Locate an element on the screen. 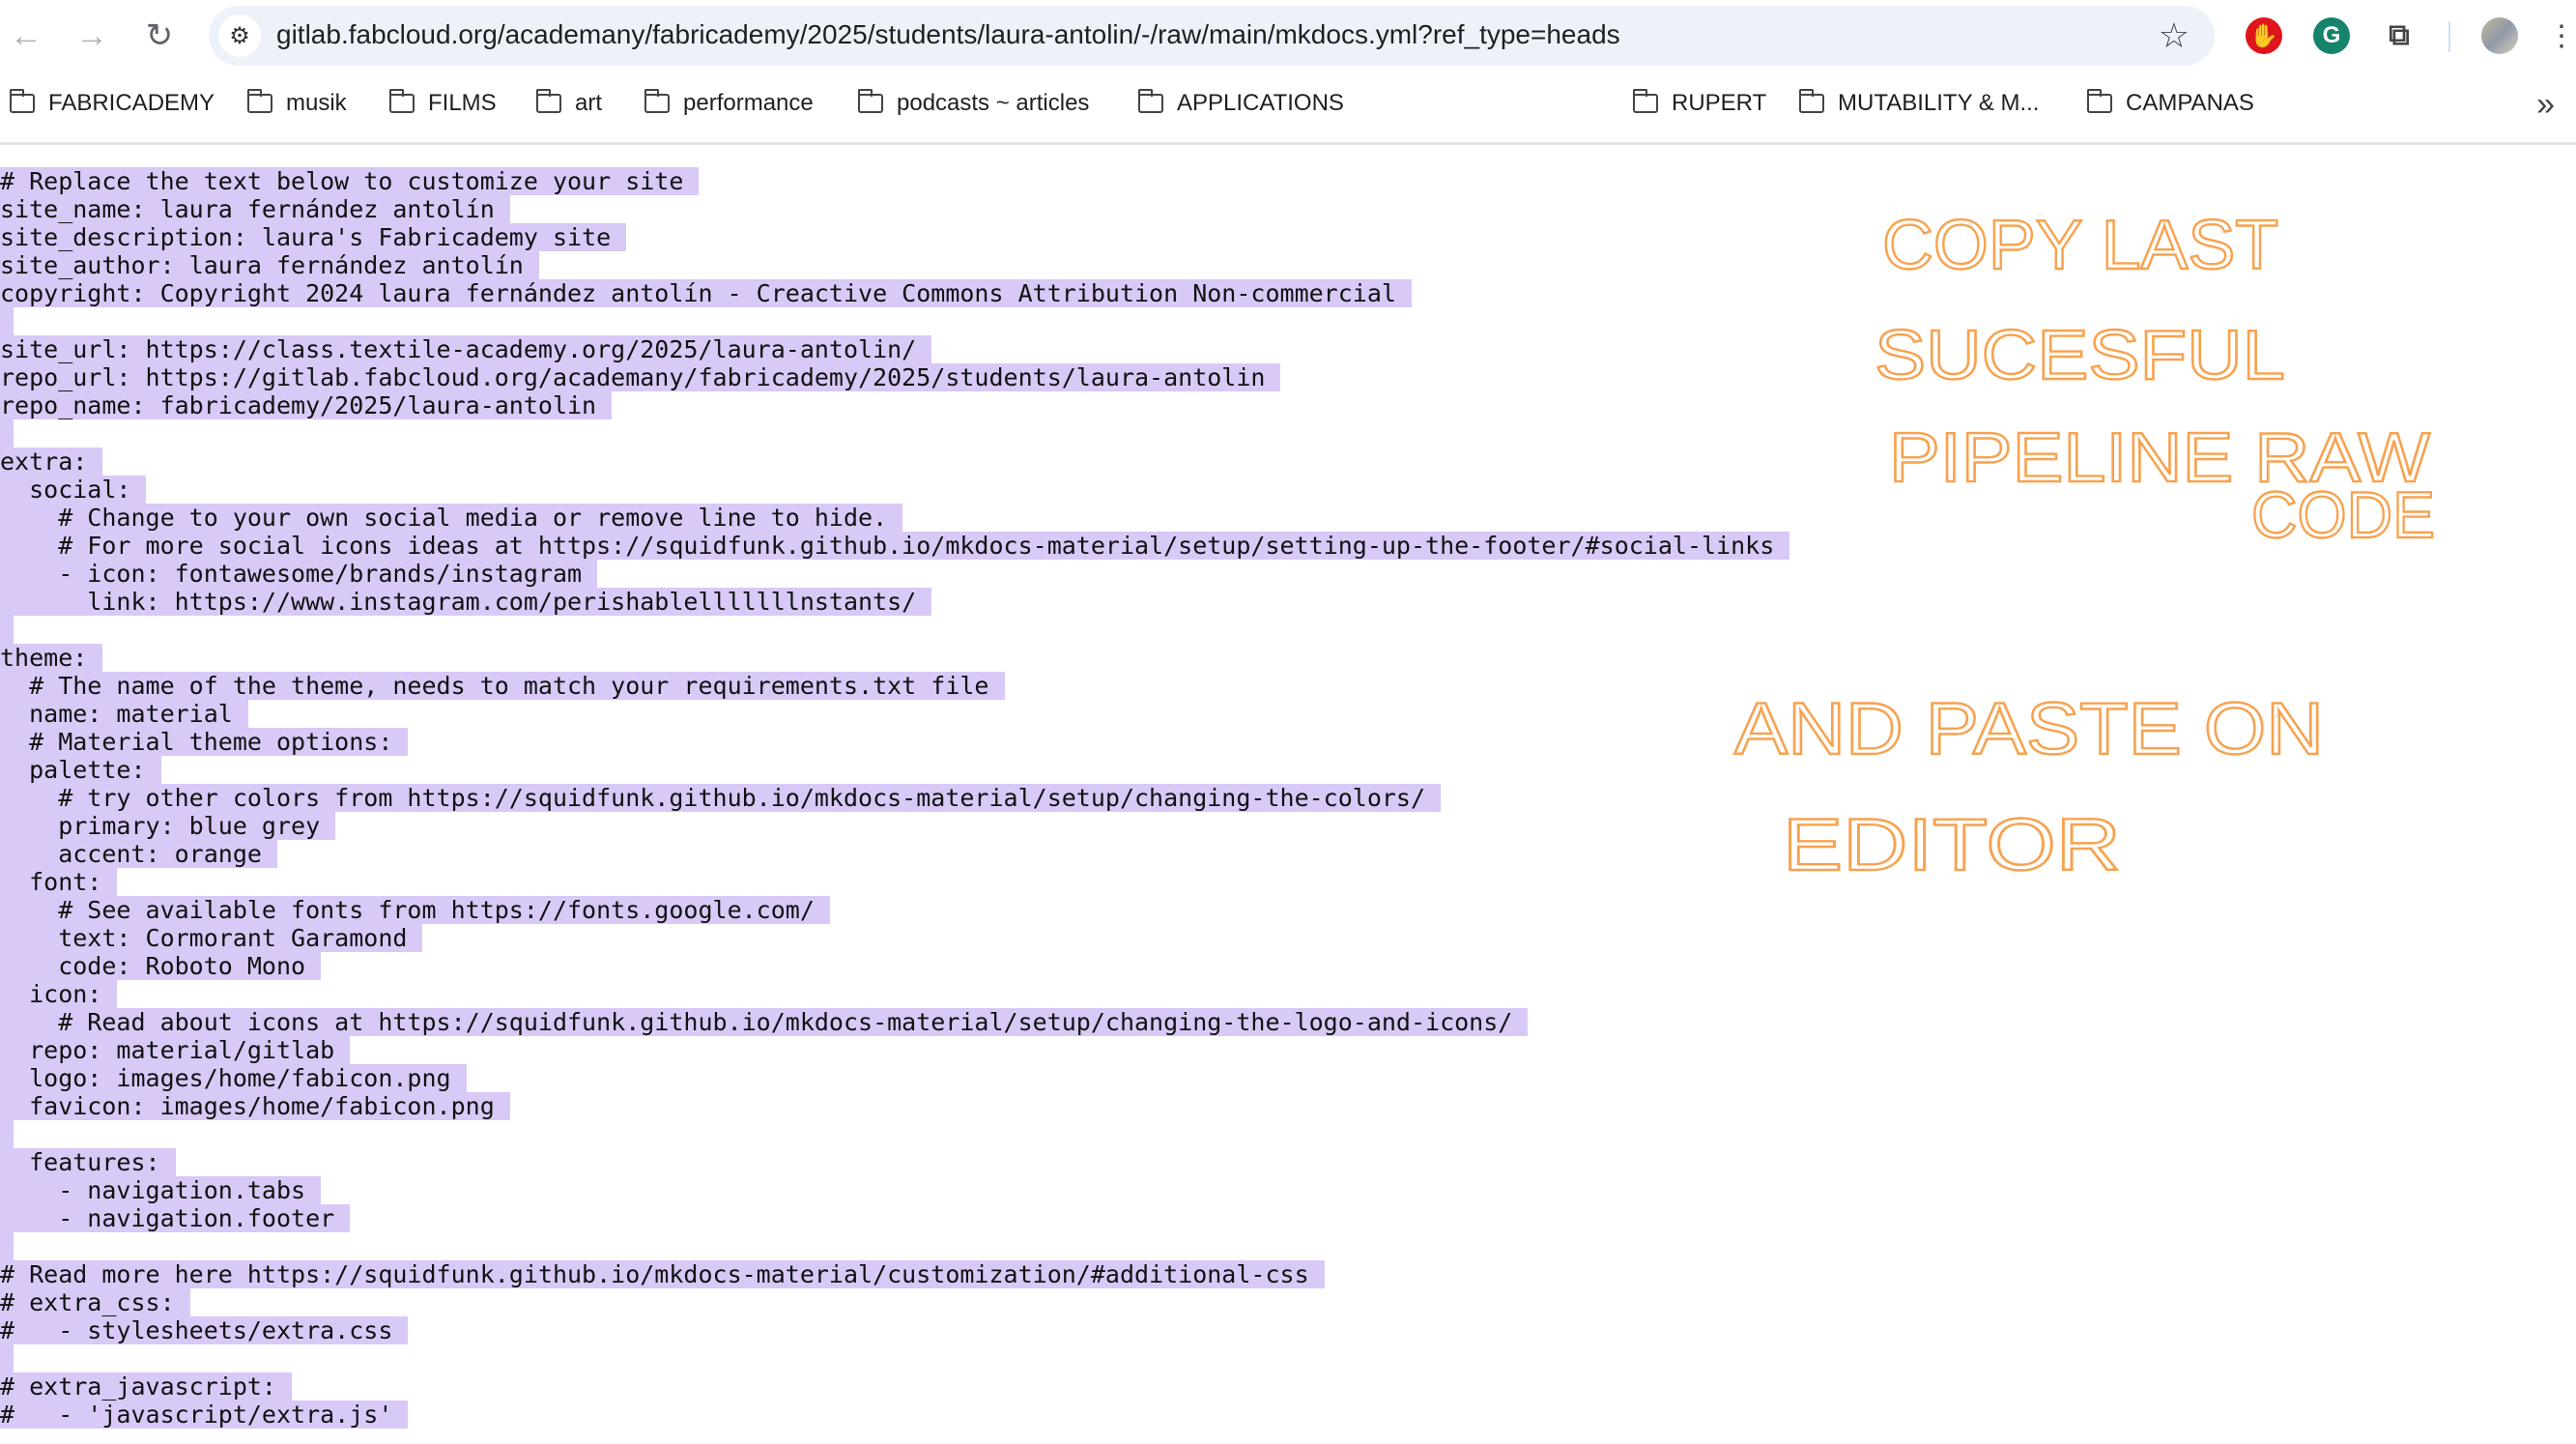  note-line: COPY LAST is located at coordinates (2080, 245).